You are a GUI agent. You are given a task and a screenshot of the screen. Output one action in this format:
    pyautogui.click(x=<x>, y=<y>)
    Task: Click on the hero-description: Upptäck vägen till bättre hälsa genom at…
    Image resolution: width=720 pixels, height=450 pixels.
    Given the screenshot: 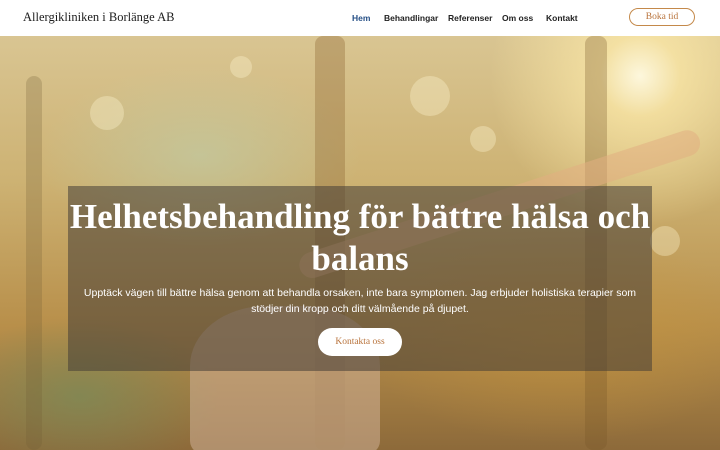 What is the action you would take?
    pyautogui.click(x=360, y=301)
    